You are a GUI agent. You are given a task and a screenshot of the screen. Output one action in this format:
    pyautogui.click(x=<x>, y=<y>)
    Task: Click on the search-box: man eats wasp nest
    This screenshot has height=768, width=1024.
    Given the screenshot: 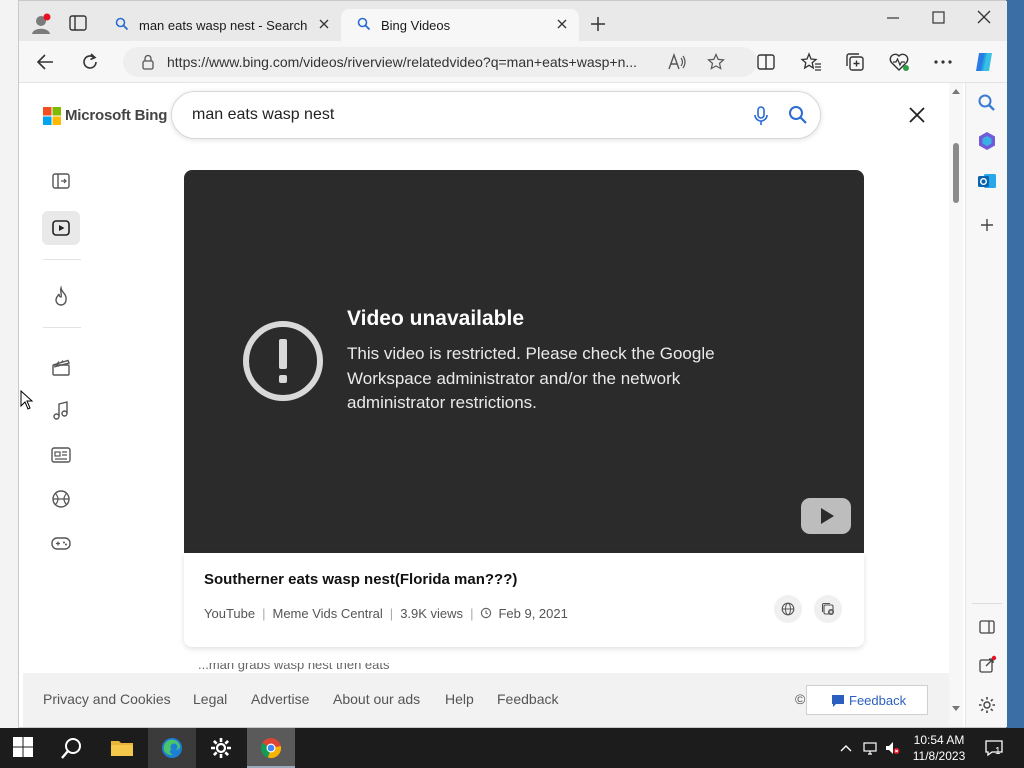 What is the action you would take?
    pyautogui.click(x=496, y=115)
    